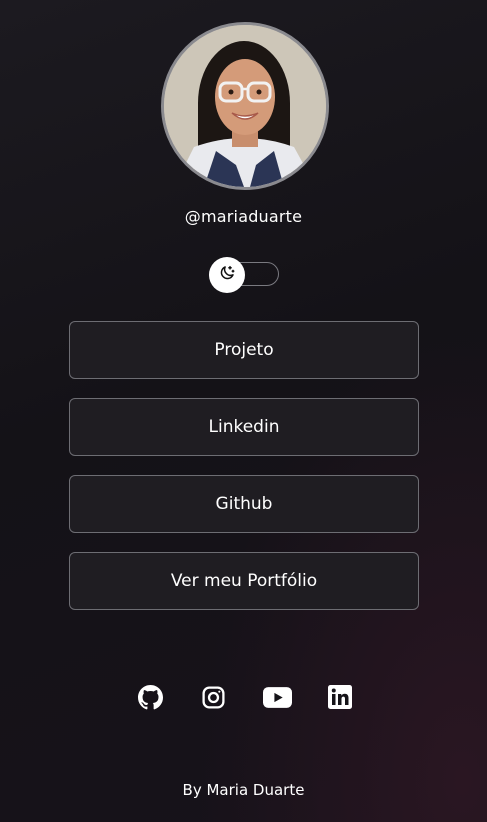 Image resolution: width=487 pixels, height=822 pixels. Describe the element at coordinates (150, 697) in the screenshot. I see `github-icon` at that location.